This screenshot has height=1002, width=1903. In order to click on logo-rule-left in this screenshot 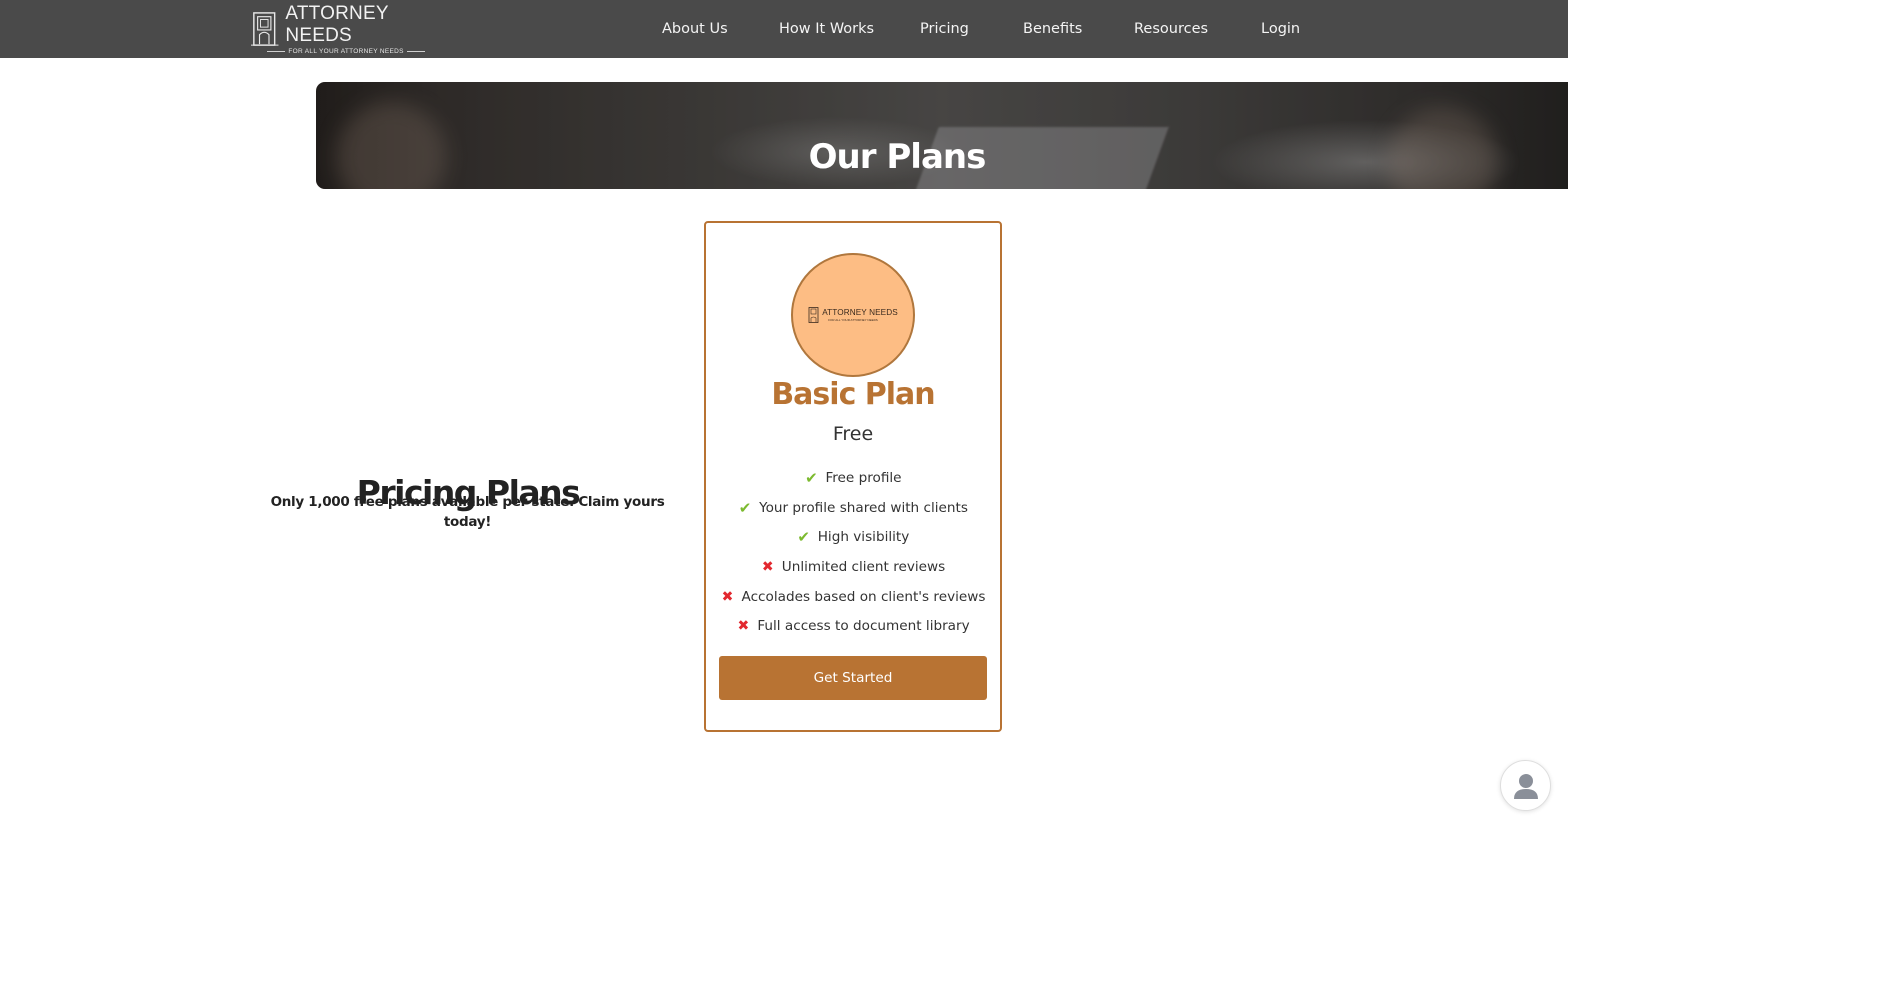, I will do `click(276, 51)`.